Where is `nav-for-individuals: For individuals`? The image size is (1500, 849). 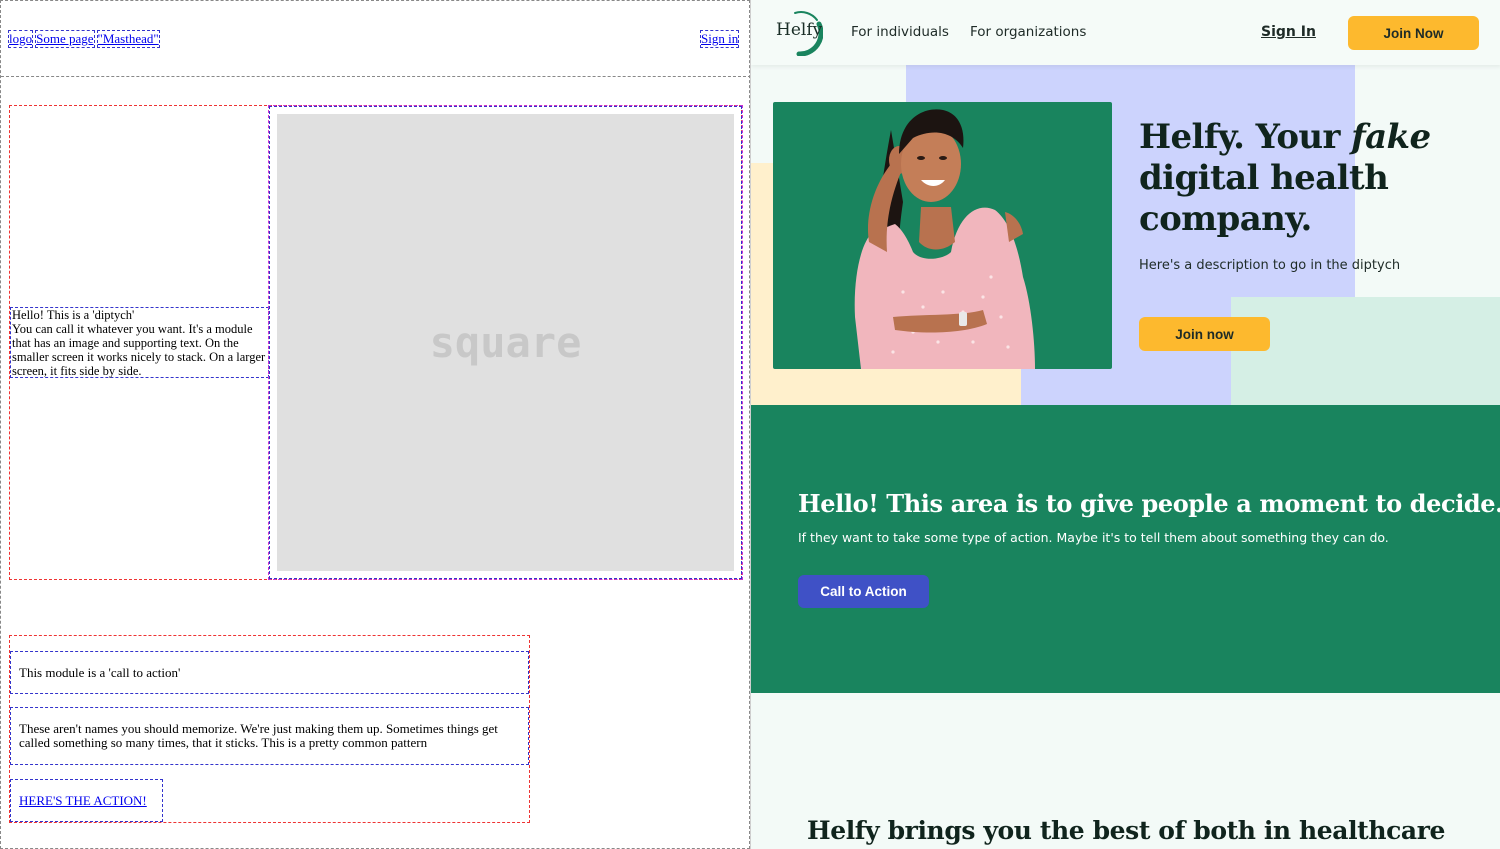 nav-for-individuals: For individuals is located at coordinates (900, 32).